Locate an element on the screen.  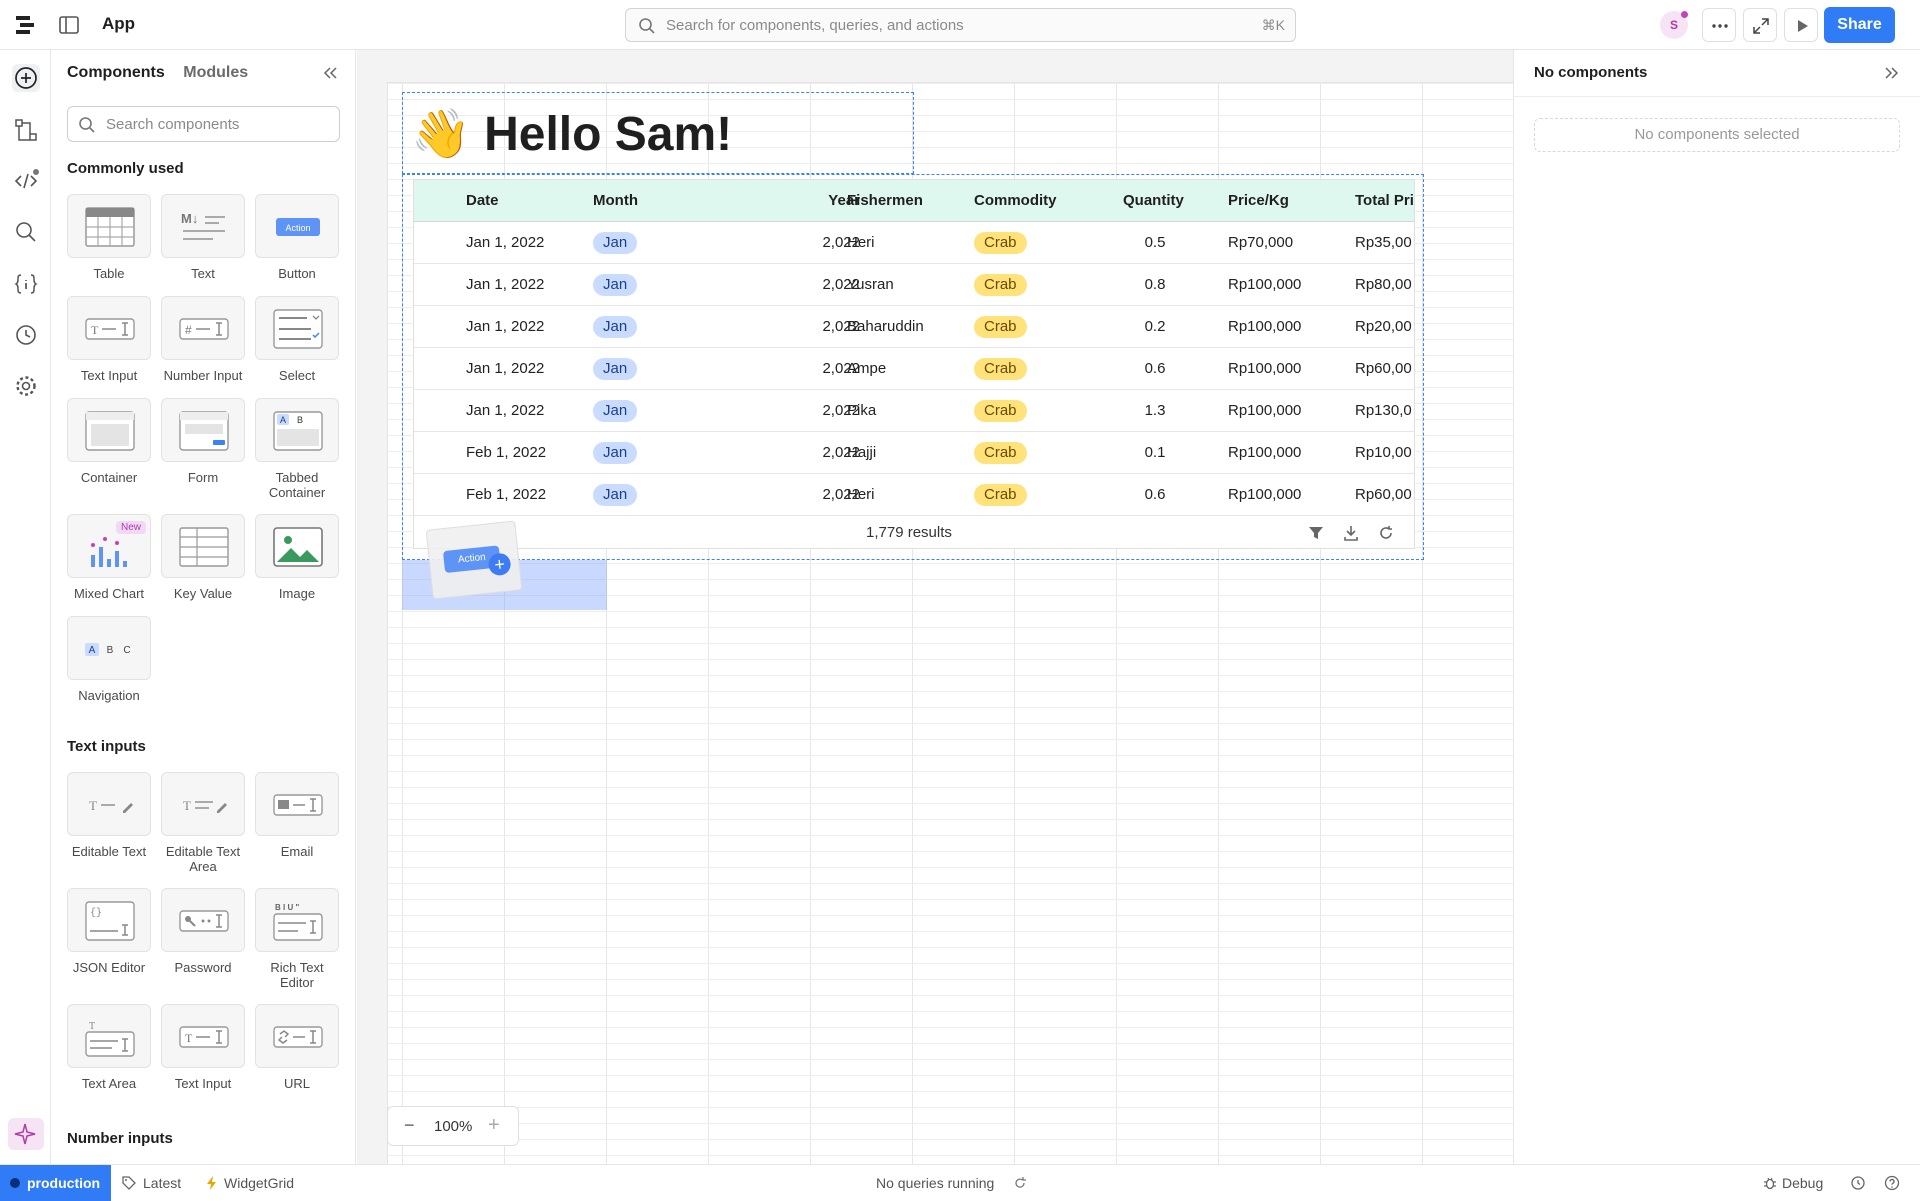
more-button is located at coordinates (1719, 25).